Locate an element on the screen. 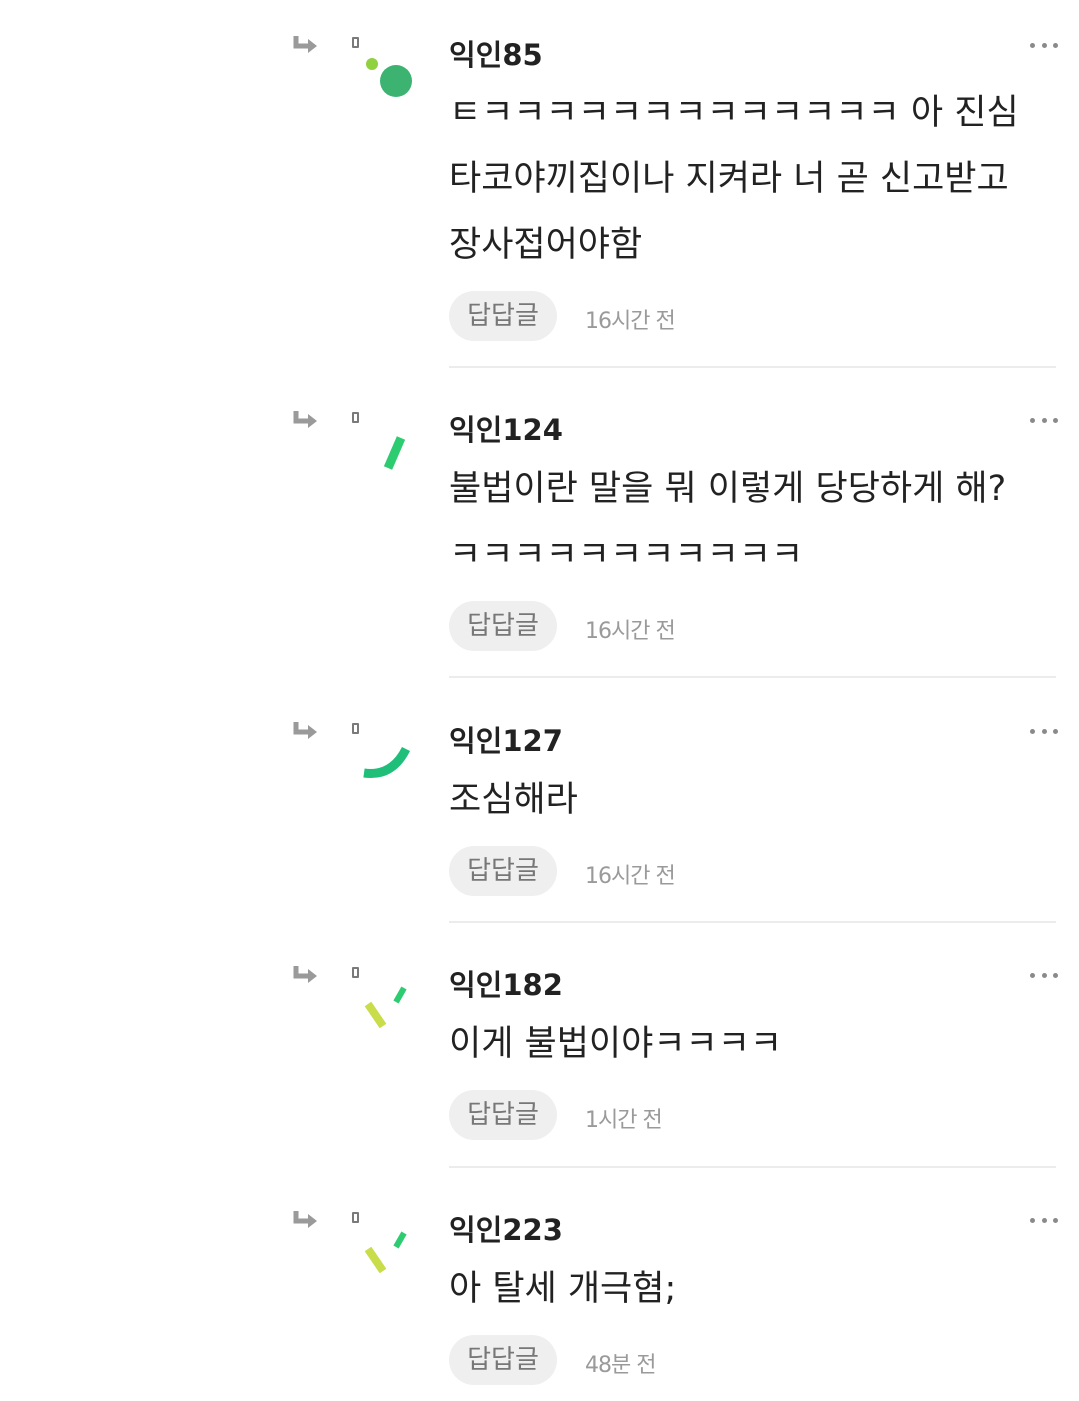 The height and width of the screenshot is (1401, 1079). comment-time: 48분 전 is located at coordinates (620, 1365).